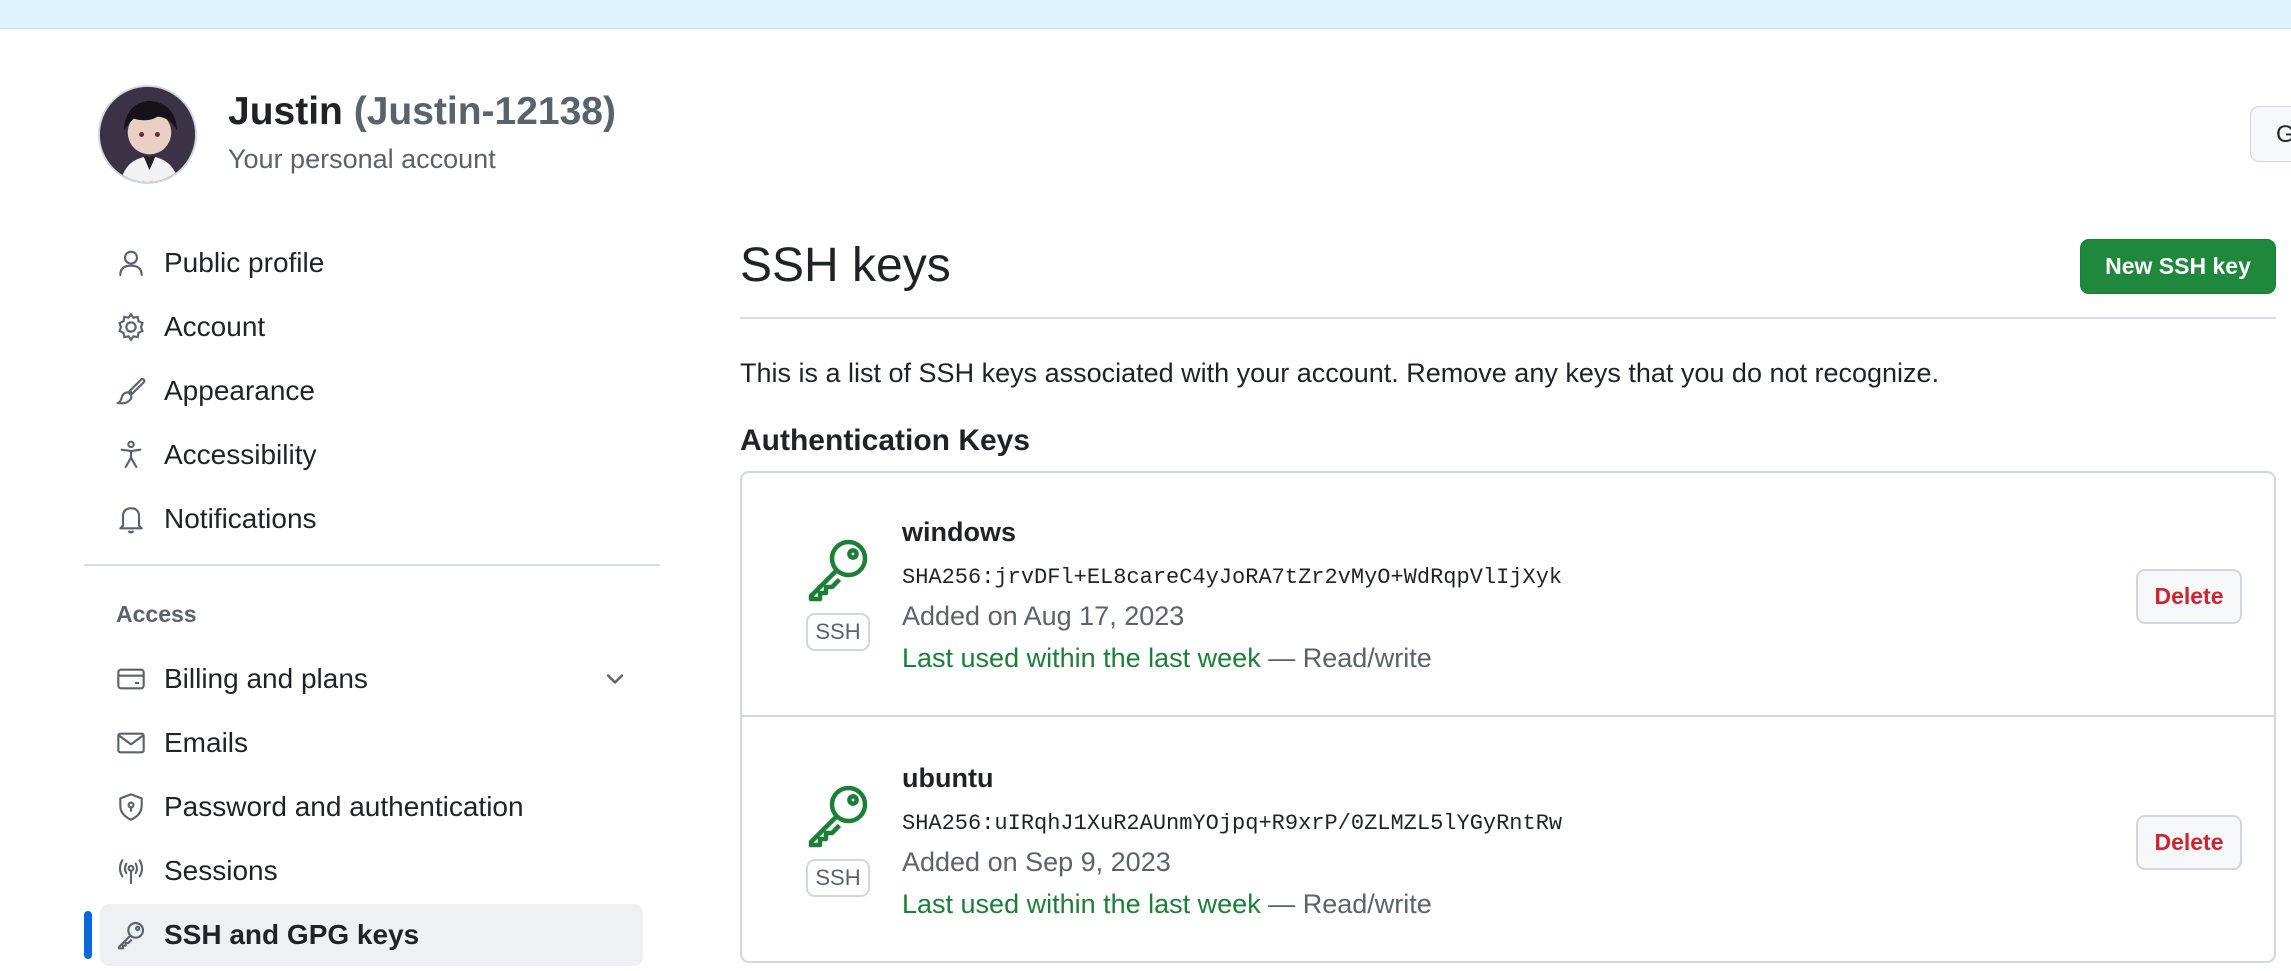 This screenshot has height=971, width=2291. Describe the element at coordinates (131, 871) in the screenshot. I see `broadcast-icon` at that location.